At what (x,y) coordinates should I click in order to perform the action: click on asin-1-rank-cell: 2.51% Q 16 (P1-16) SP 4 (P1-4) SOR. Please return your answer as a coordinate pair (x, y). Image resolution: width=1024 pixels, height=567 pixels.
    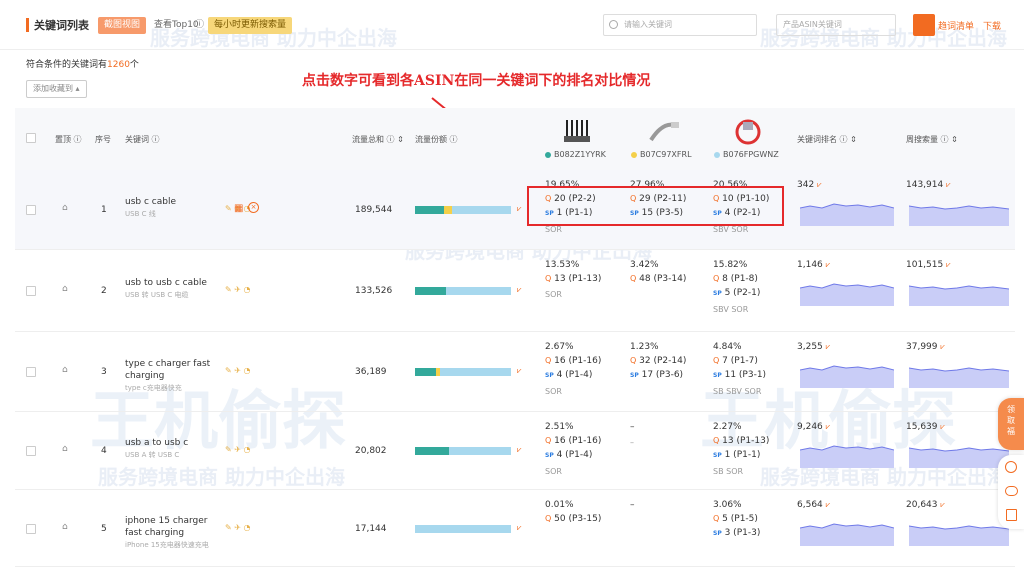
    Looking at the image, I should click on (573, 449).